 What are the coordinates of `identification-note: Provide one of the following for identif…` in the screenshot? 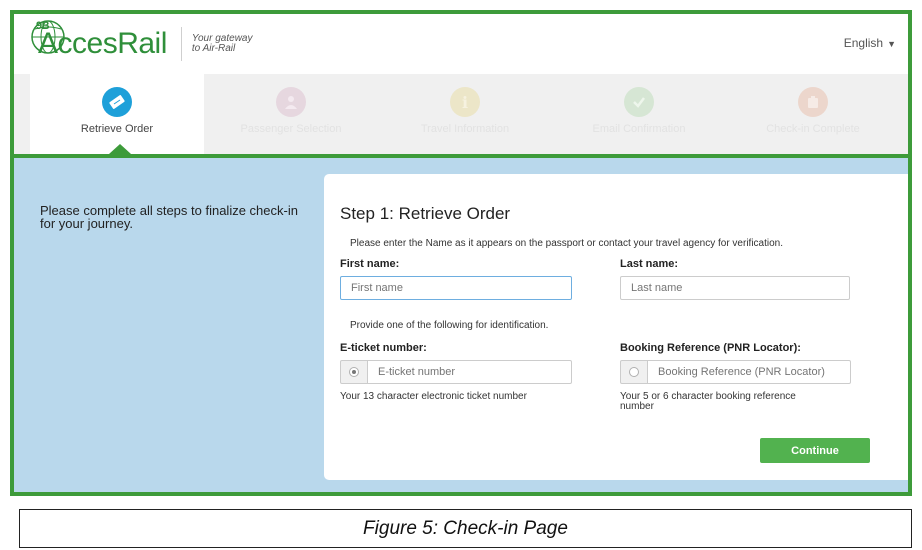 It's located at (449, 325).